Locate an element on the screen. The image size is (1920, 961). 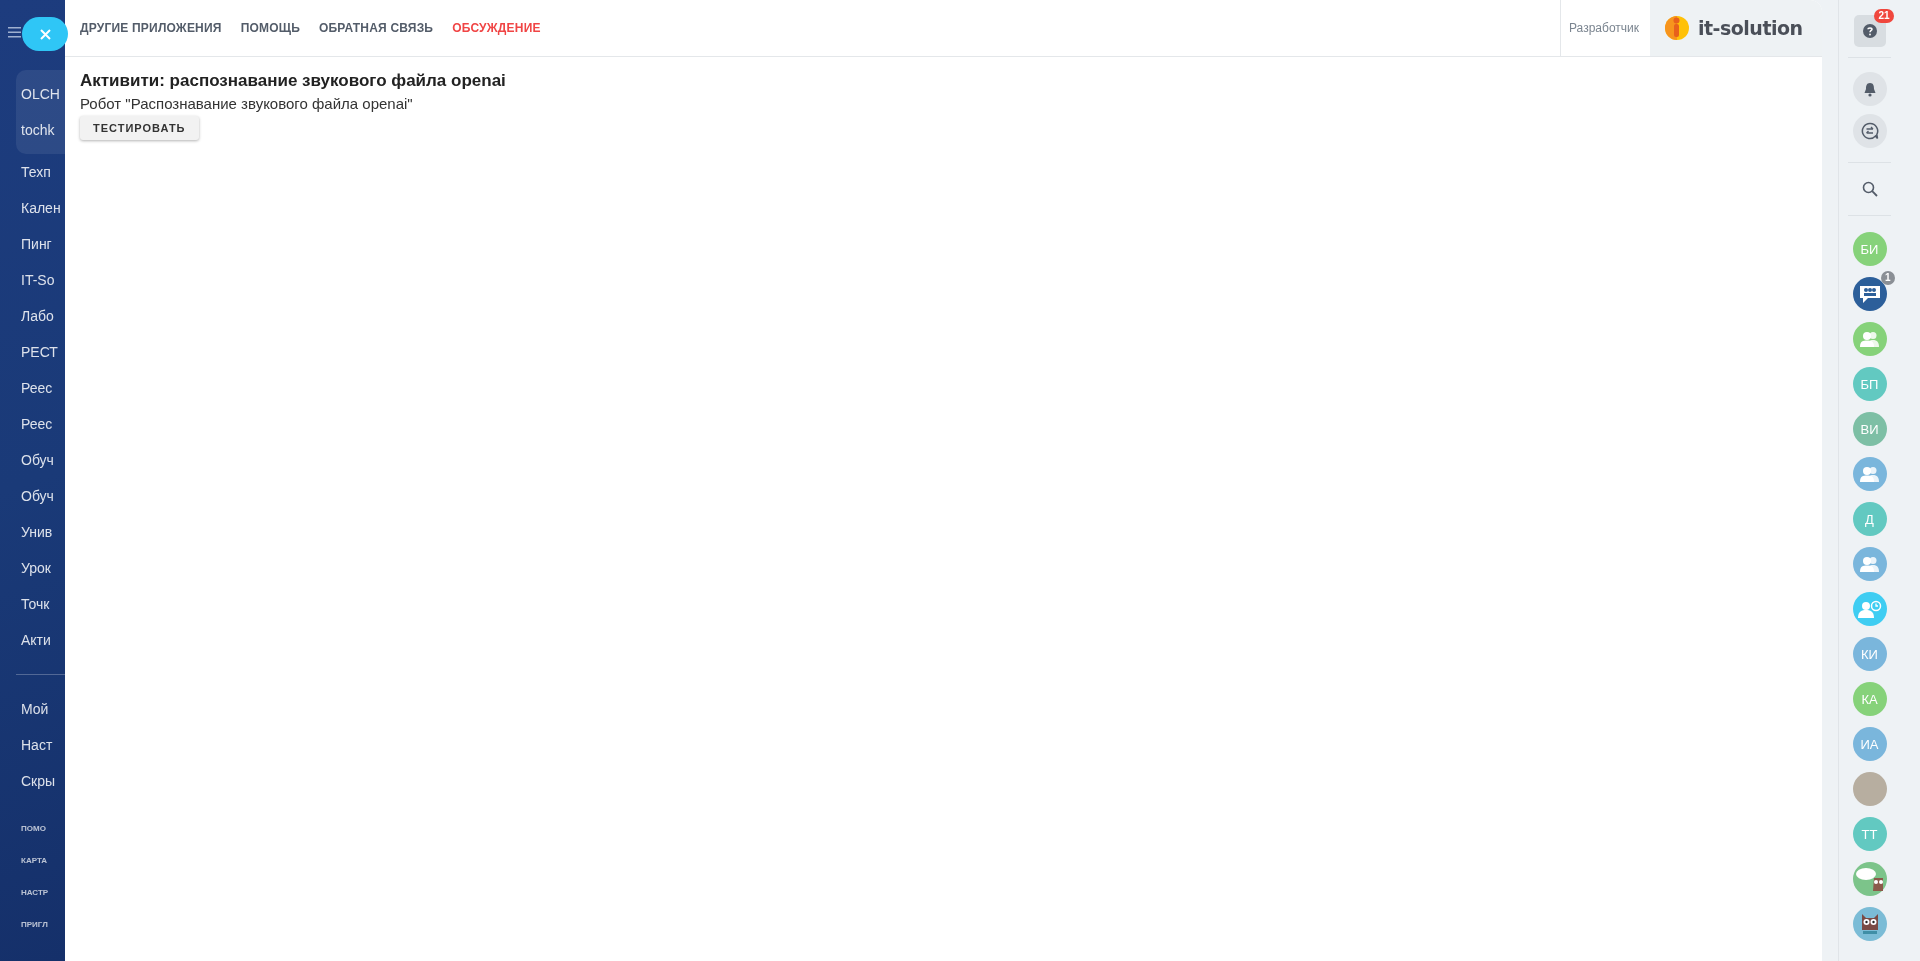
menu-item: tochk is located at coordinates (40, 130).